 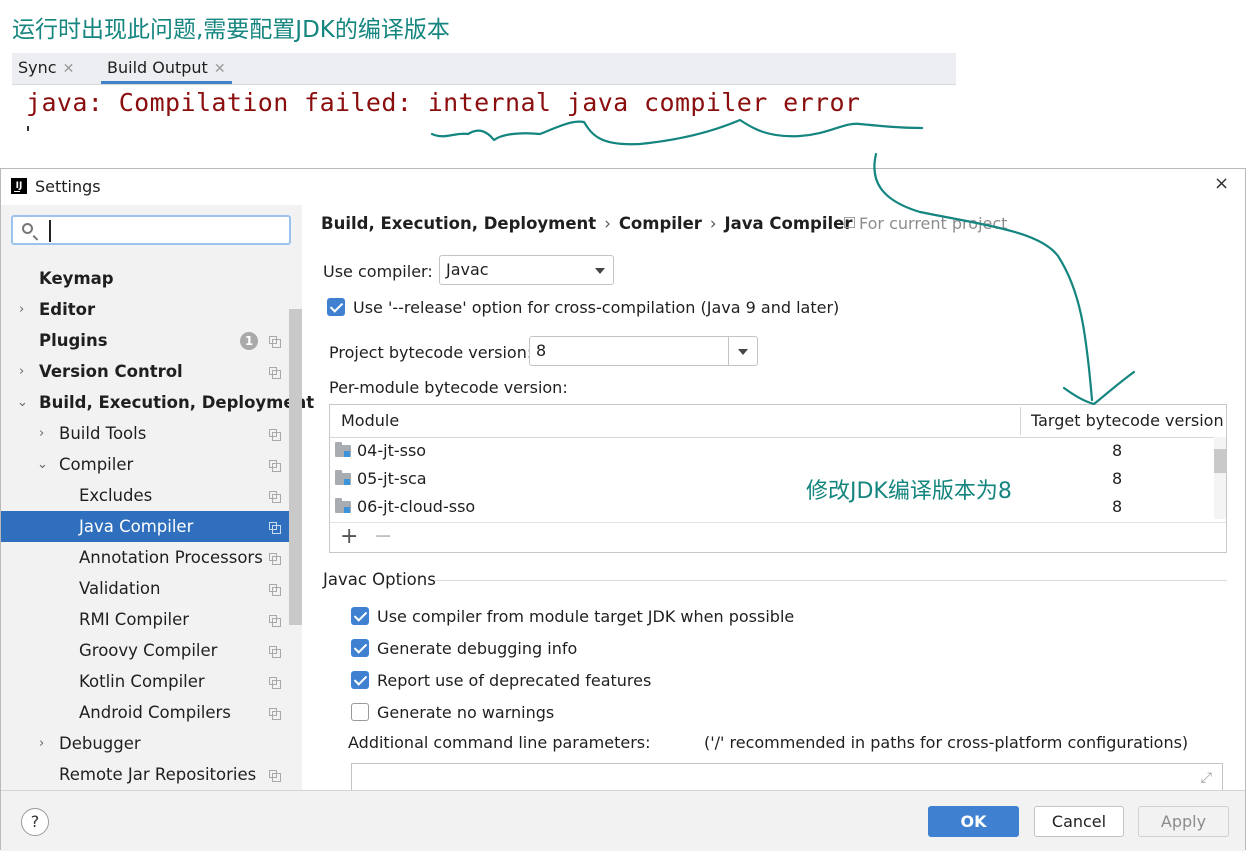 What do you see at coordinates (772, 451) in the screenshot?
I see `table-row: 04-jt-sso 8` at bounding box center [772, 451].